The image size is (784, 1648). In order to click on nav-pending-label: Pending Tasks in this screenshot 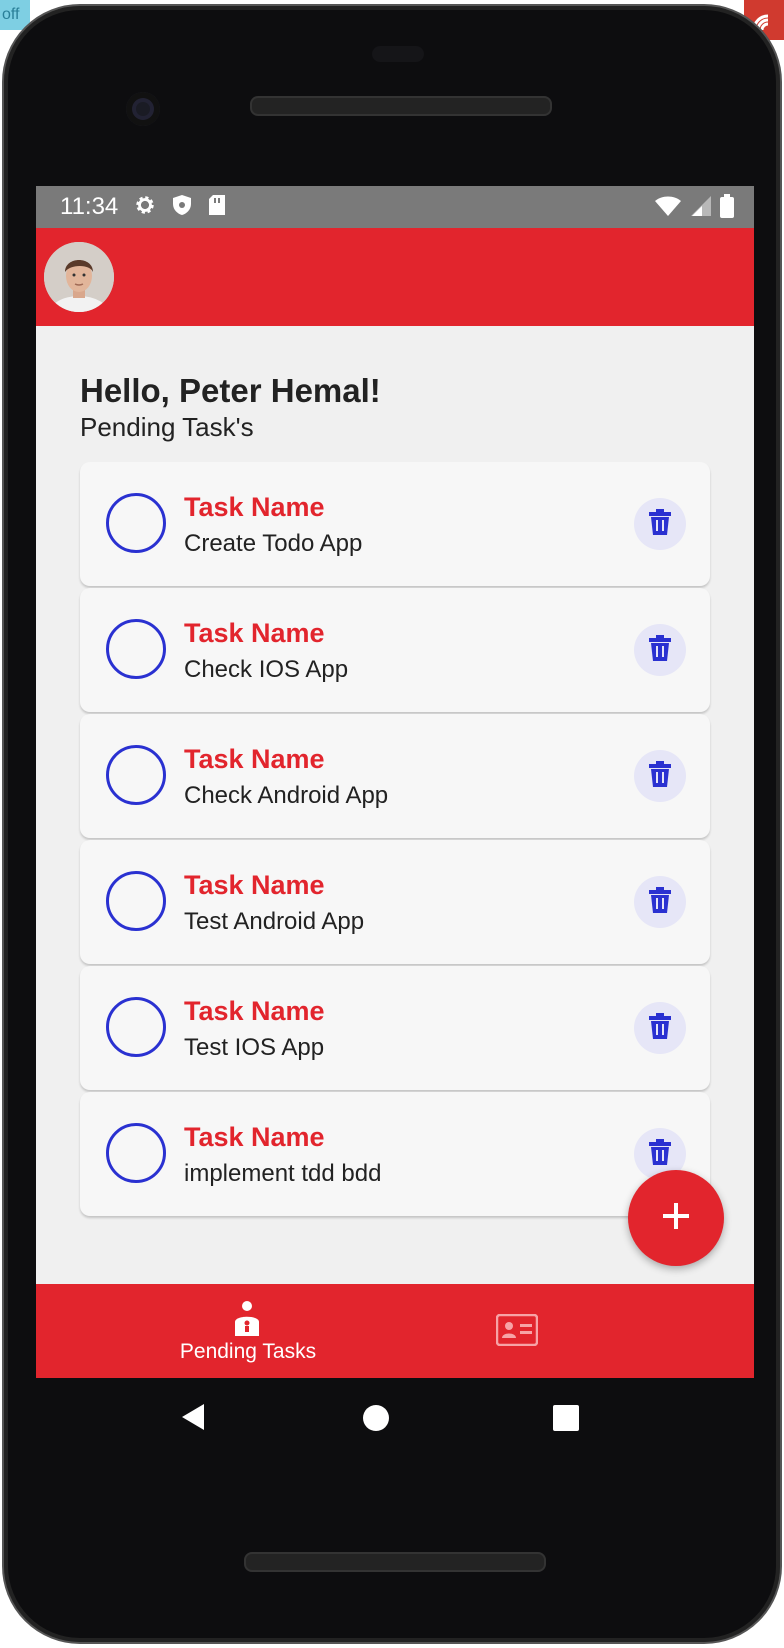, I will do `click(248, 1351)`.